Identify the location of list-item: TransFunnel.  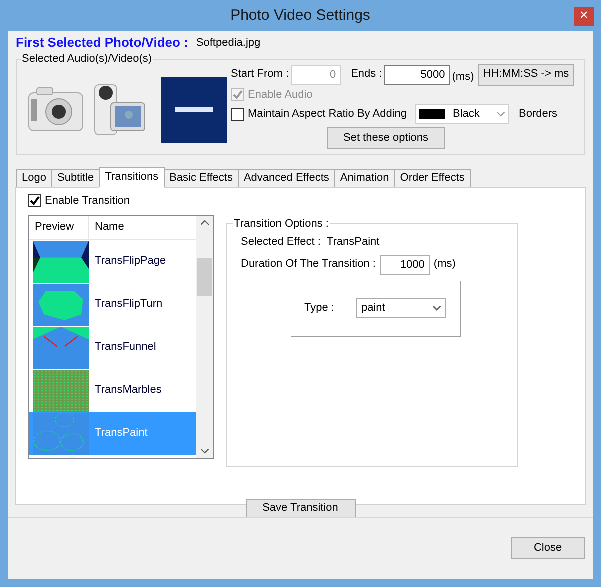
(112, 347).